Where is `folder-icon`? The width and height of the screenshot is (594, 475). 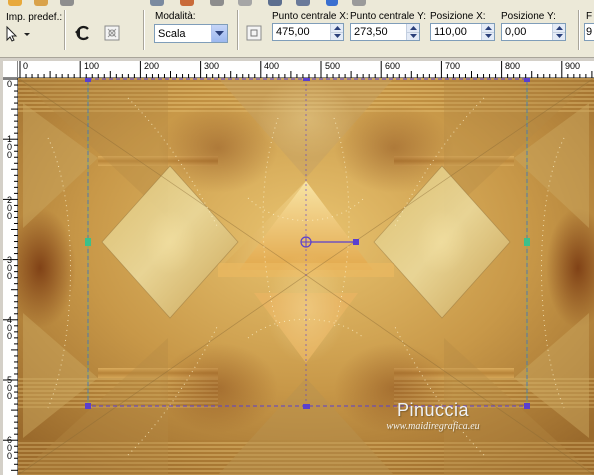
folder-icon is located at coordinates (41, 3).